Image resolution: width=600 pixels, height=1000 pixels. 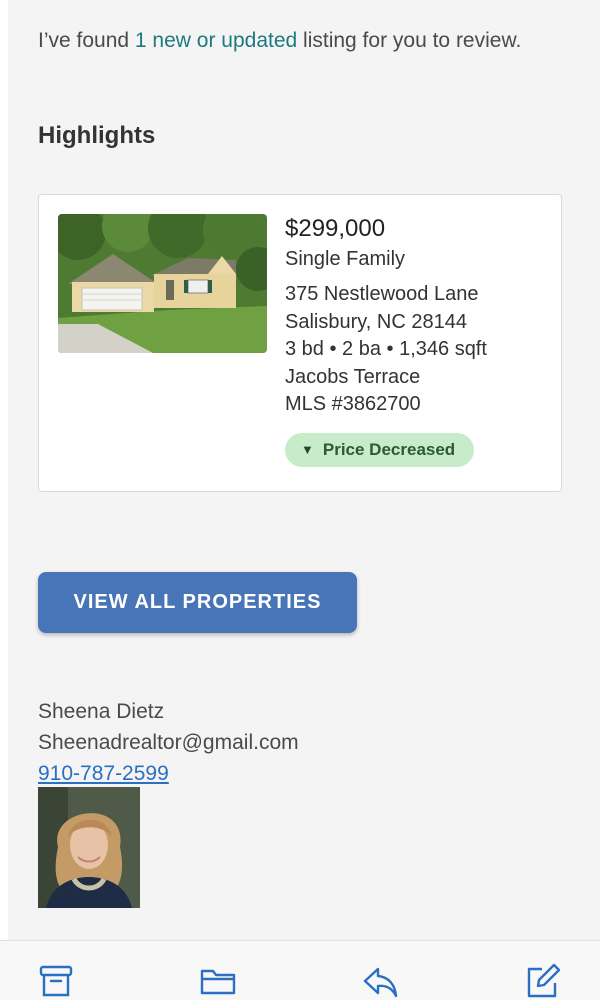 What do you see at coordinates (89, 847) in the screenshot?
I see `agent-avatar` at bounding box center [89, 847].